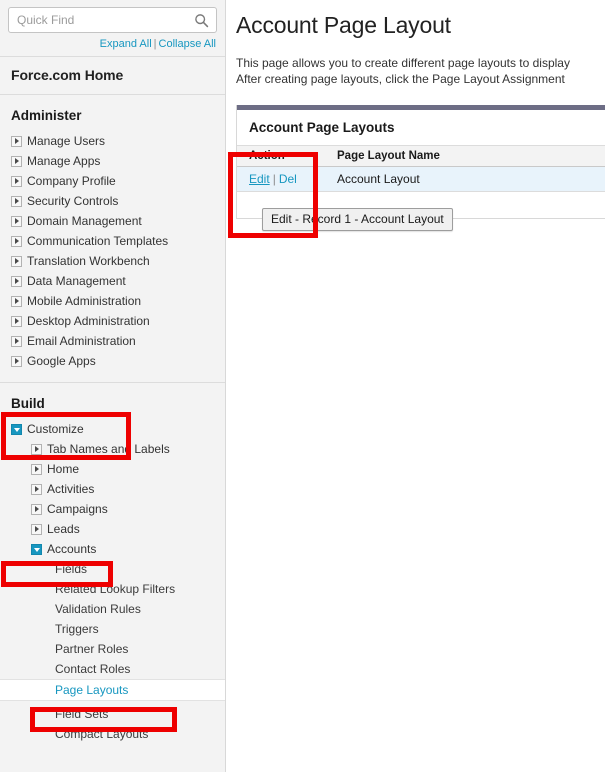 The height and width of the screenshot is (772, 605). I want to click on sidebar-item-label: Mobile Administration, so click(84, 301).